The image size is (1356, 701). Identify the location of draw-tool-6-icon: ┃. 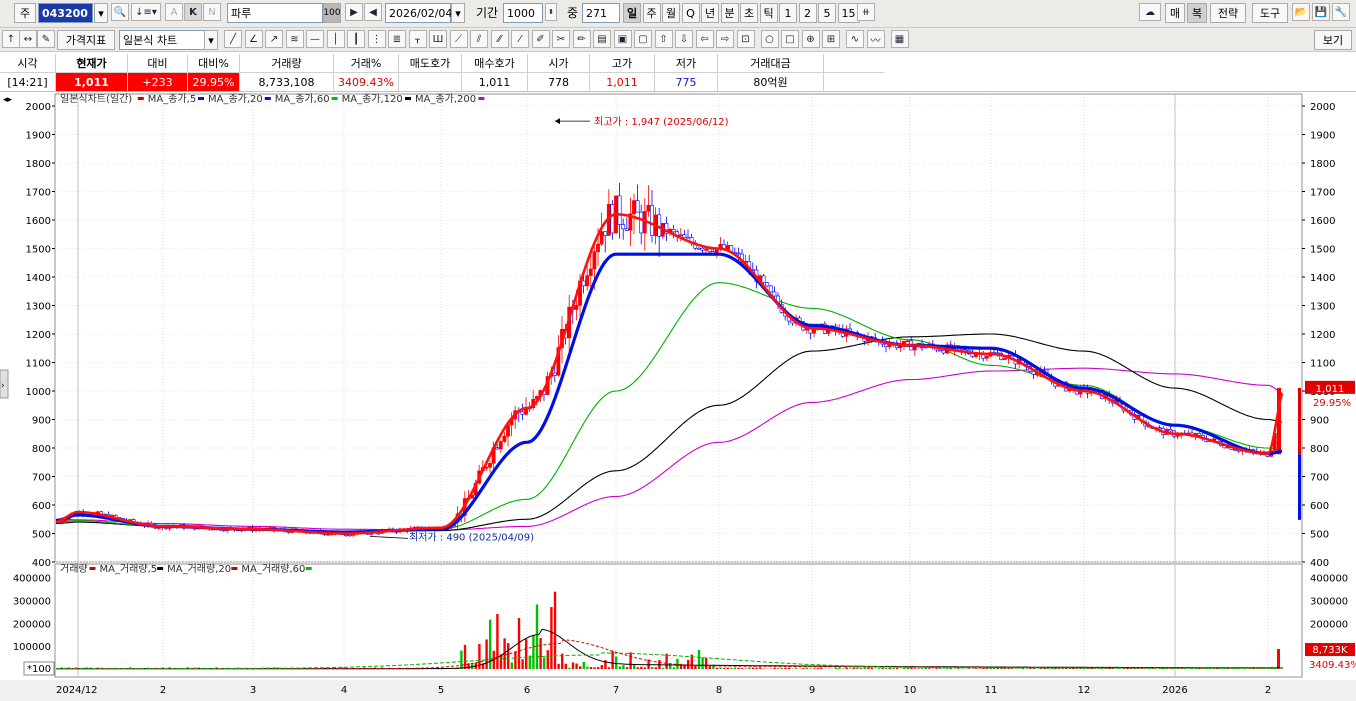
(356, 39).